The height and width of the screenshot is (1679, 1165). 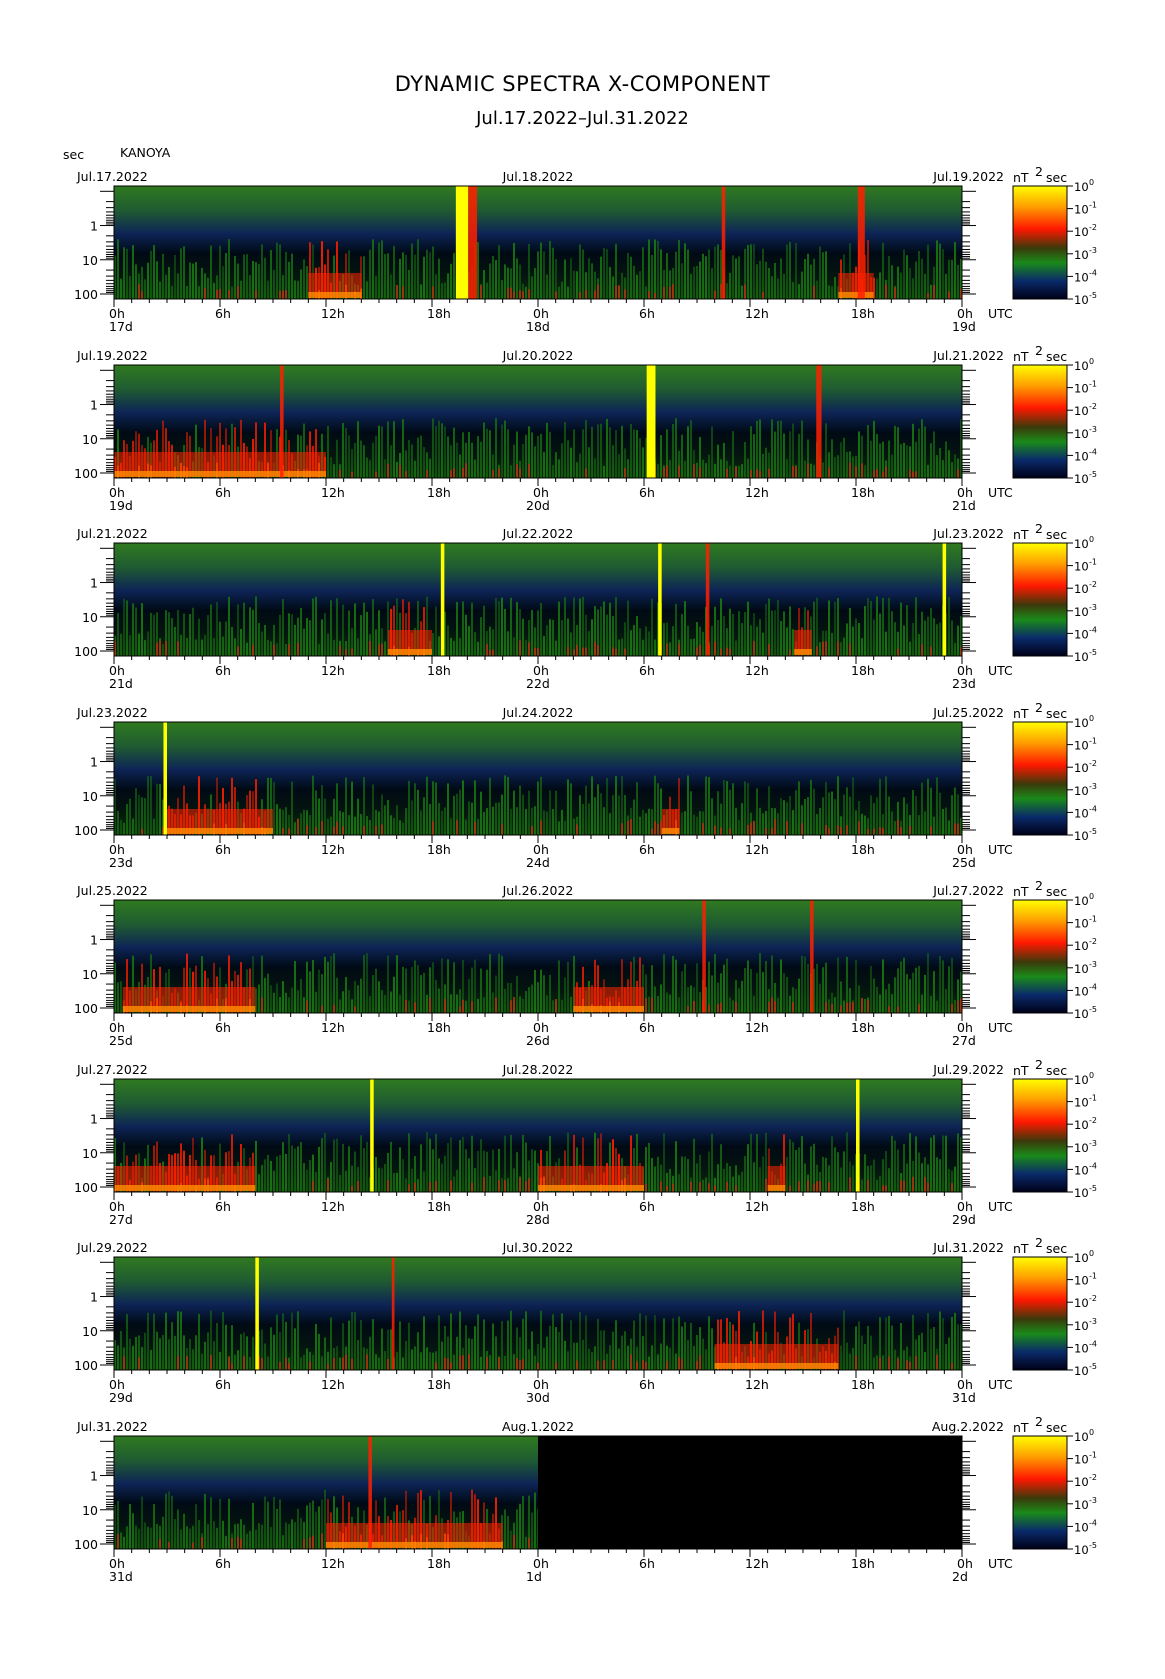 I want to click on panel-date-right: Jul.25.2022, so click(x=968, y=712).